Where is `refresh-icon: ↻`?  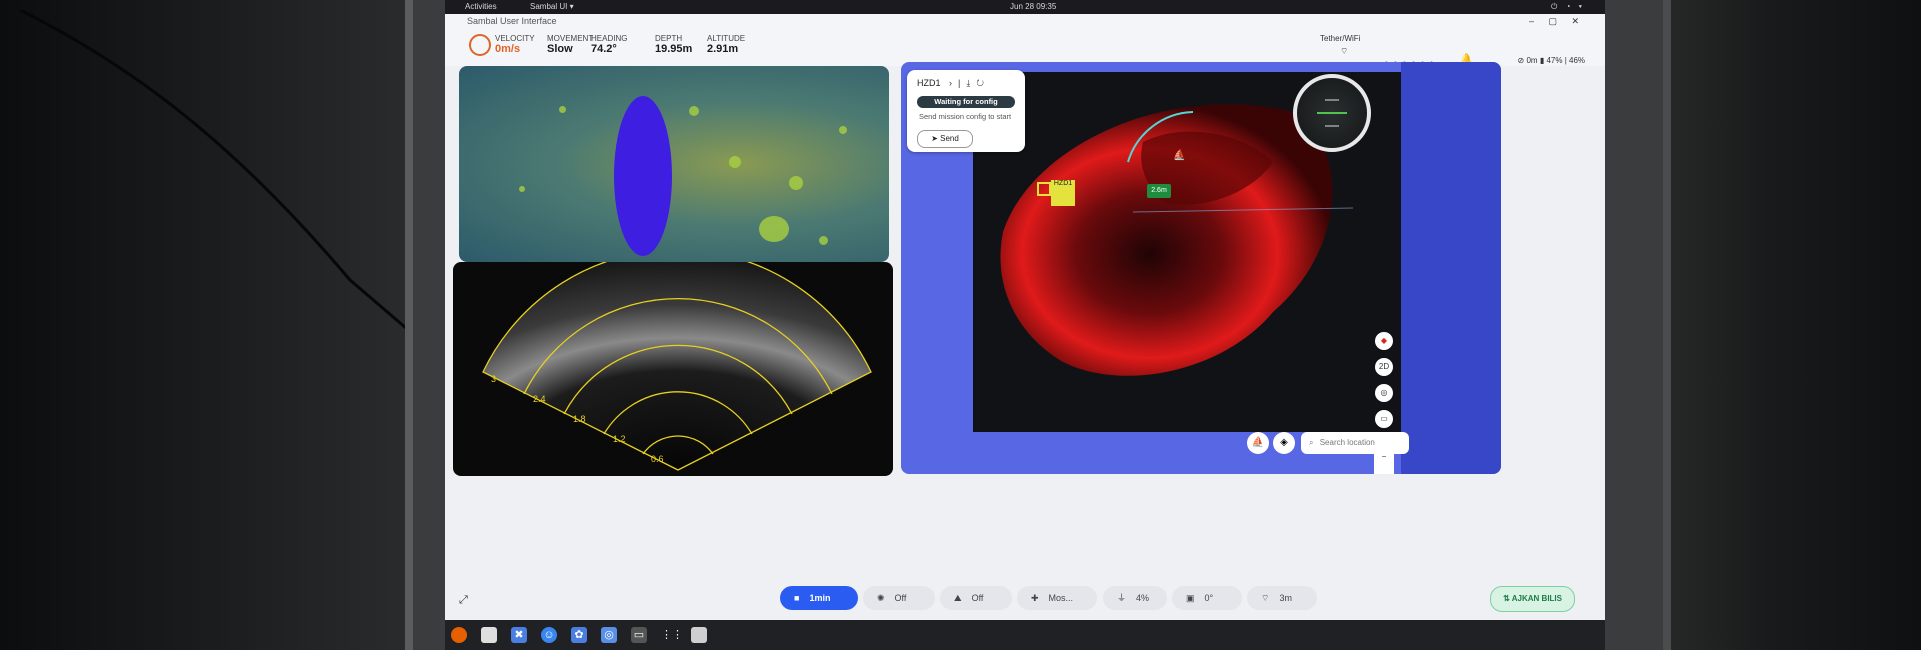
refresh-icon: ↻ is located at coordinates (983, 83).